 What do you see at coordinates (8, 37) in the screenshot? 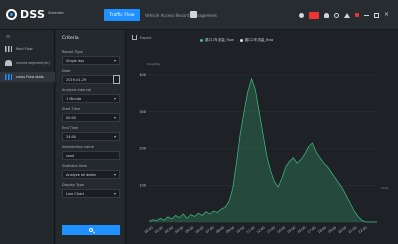
I see `collapse-icon: ≡` at bounding box center [8, 37].